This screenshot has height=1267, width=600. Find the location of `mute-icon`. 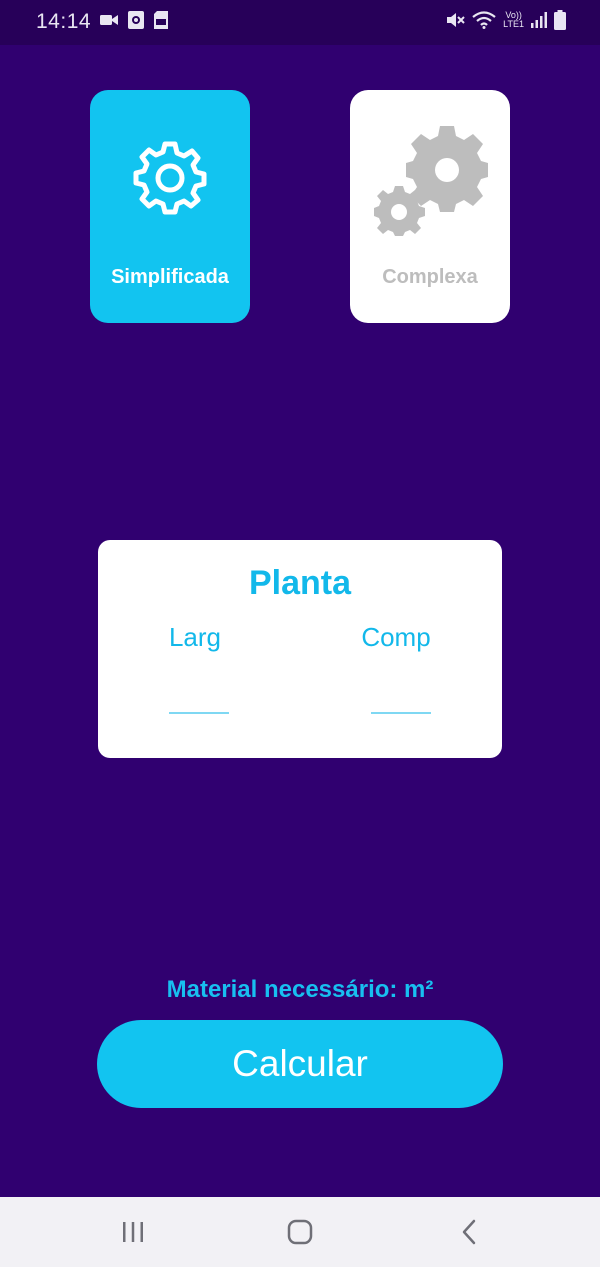

mute-icon is located at coordinates (455, 20).